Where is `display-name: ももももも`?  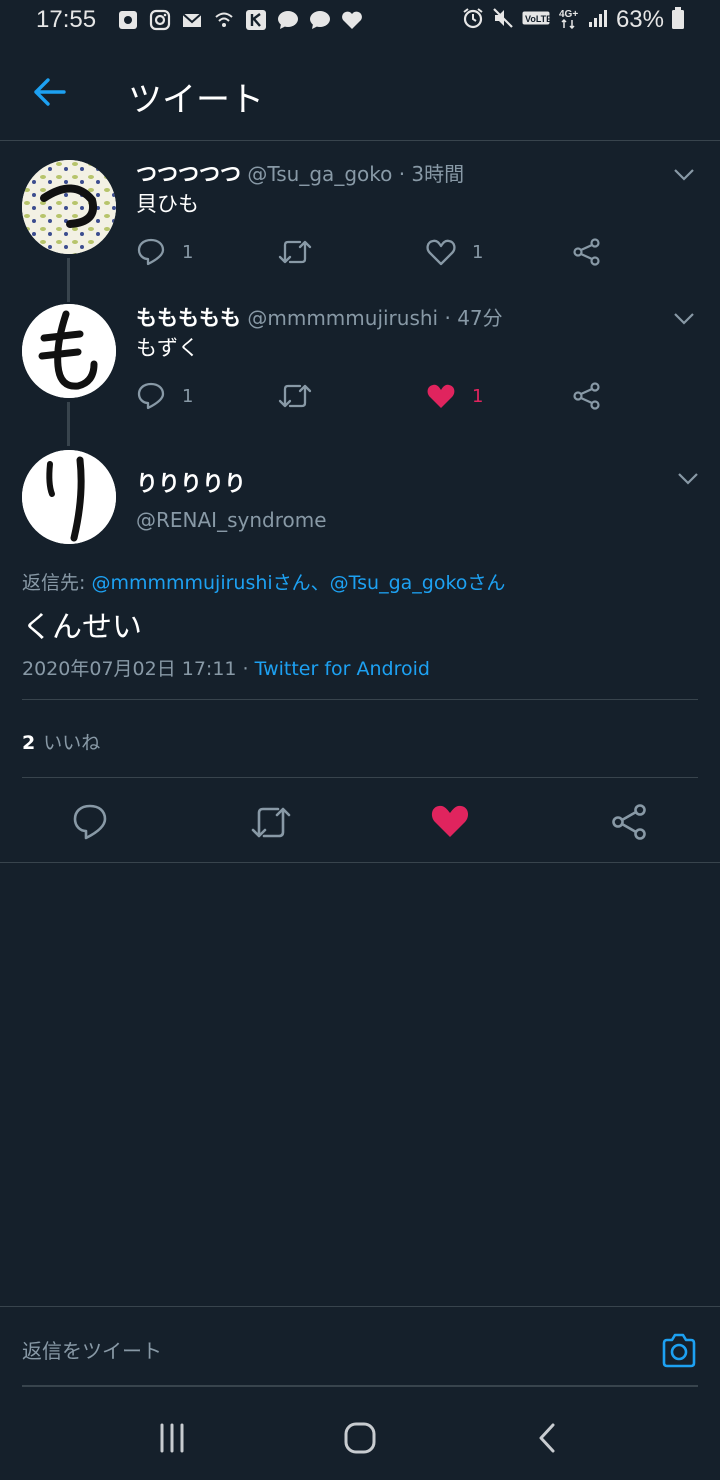 display-name: ももももも is located at coordinates (188, 318).